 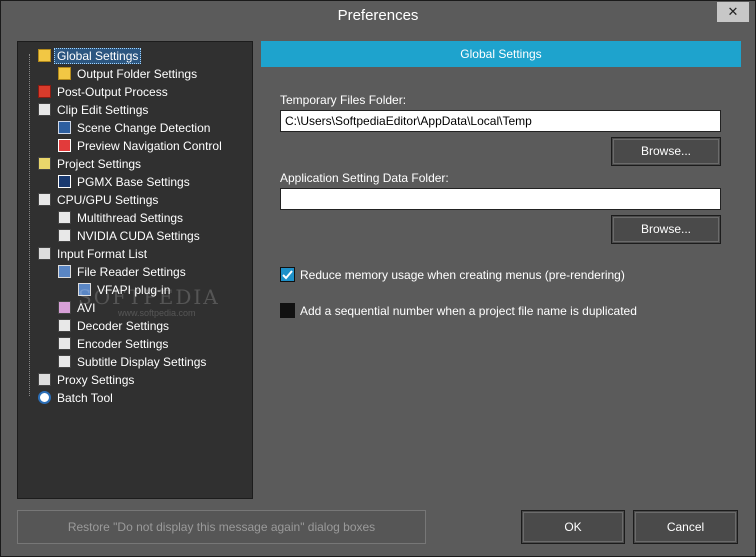 I want to click on window-title: Preferences, so click(x=378, y=15).